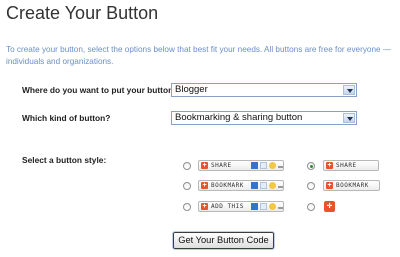 This screenshot has width=400, height=257. What do you see at coordinates (227, 206) in the screenshot?
I see `style-option-label: ADD THIS` at bounding box center [227, 206].